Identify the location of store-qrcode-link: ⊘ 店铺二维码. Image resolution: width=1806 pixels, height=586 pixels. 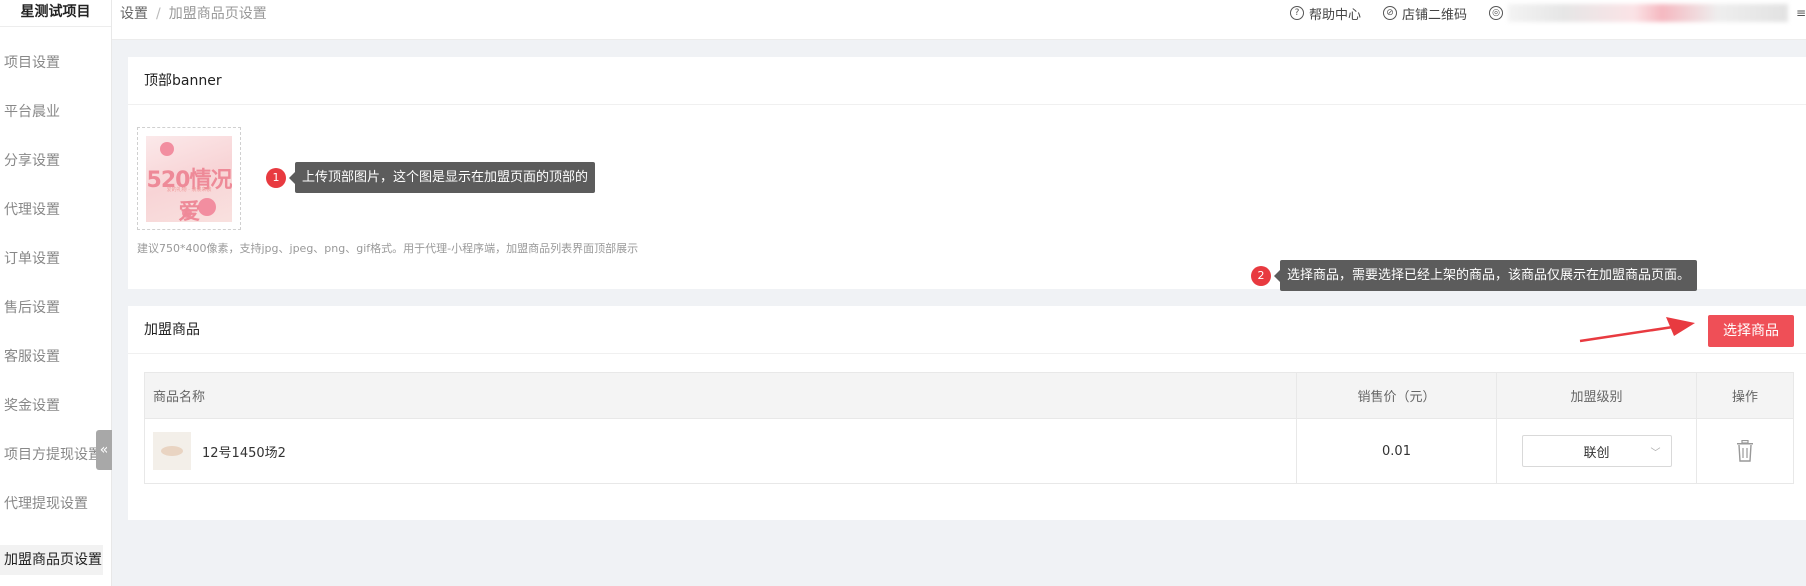
(1424, 13).